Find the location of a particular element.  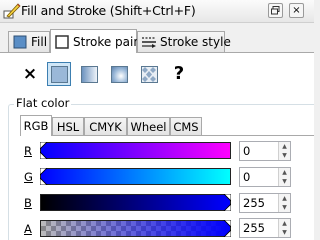

tab-fill: Fill is located at coordinates (29, 42).